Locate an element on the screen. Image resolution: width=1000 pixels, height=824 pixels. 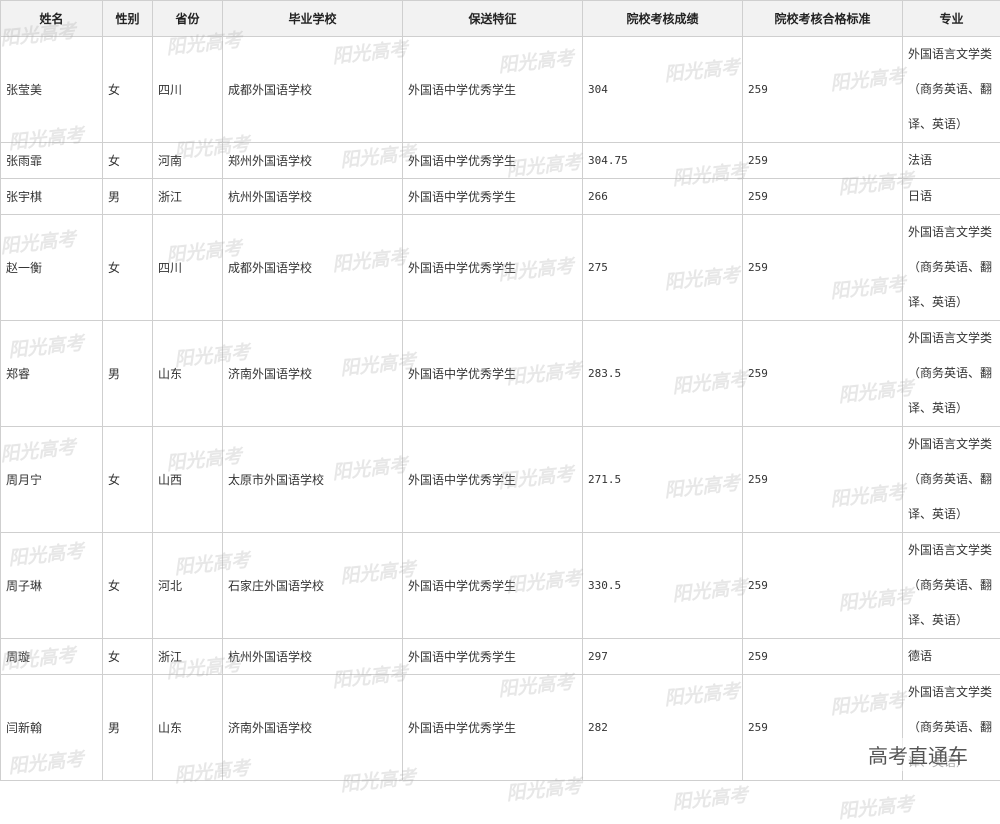
cell-name: 周璇 is located at coordinates (52, 657).